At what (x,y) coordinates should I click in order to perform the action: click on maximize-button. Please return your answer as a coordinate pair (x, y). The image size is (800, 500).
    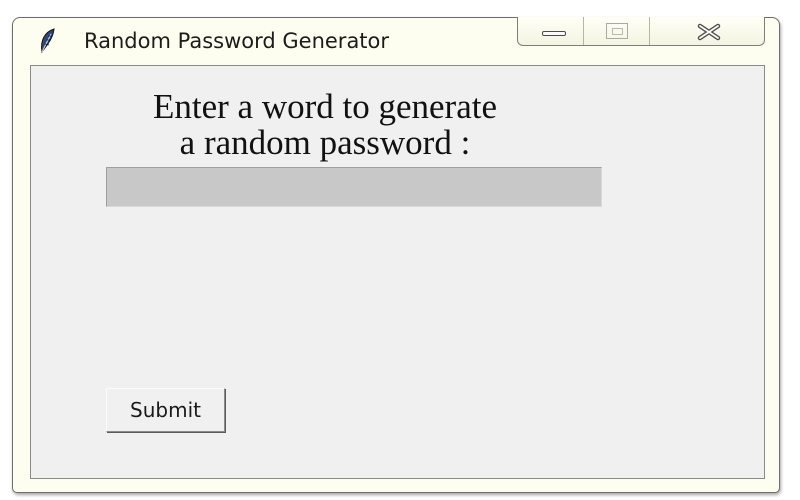
    Looking at the image, I should click on (617, 31).